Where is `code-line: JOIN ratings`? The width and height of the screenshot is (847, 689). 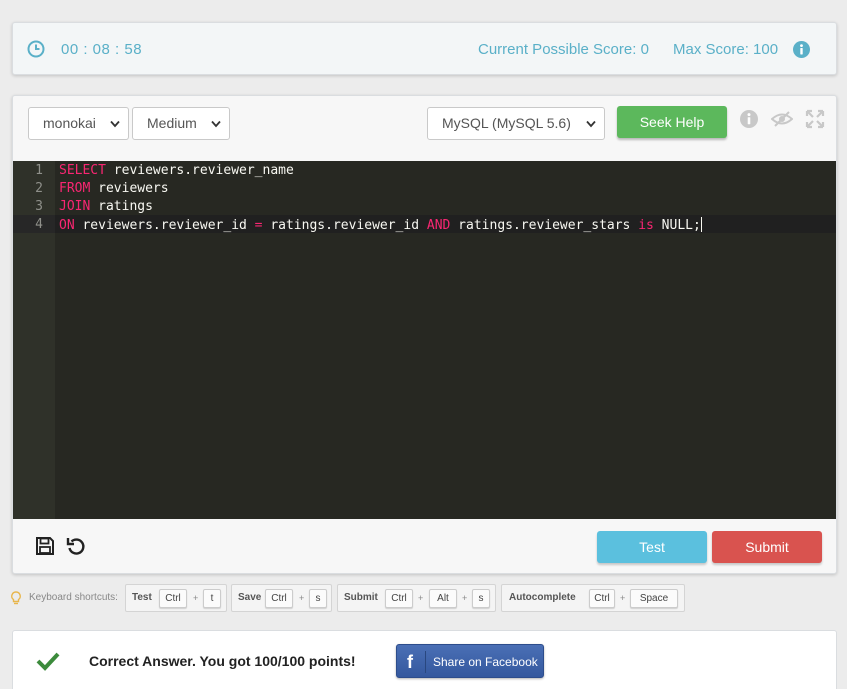
code-line: JOIN ratings is located at coordinates (106, 206).